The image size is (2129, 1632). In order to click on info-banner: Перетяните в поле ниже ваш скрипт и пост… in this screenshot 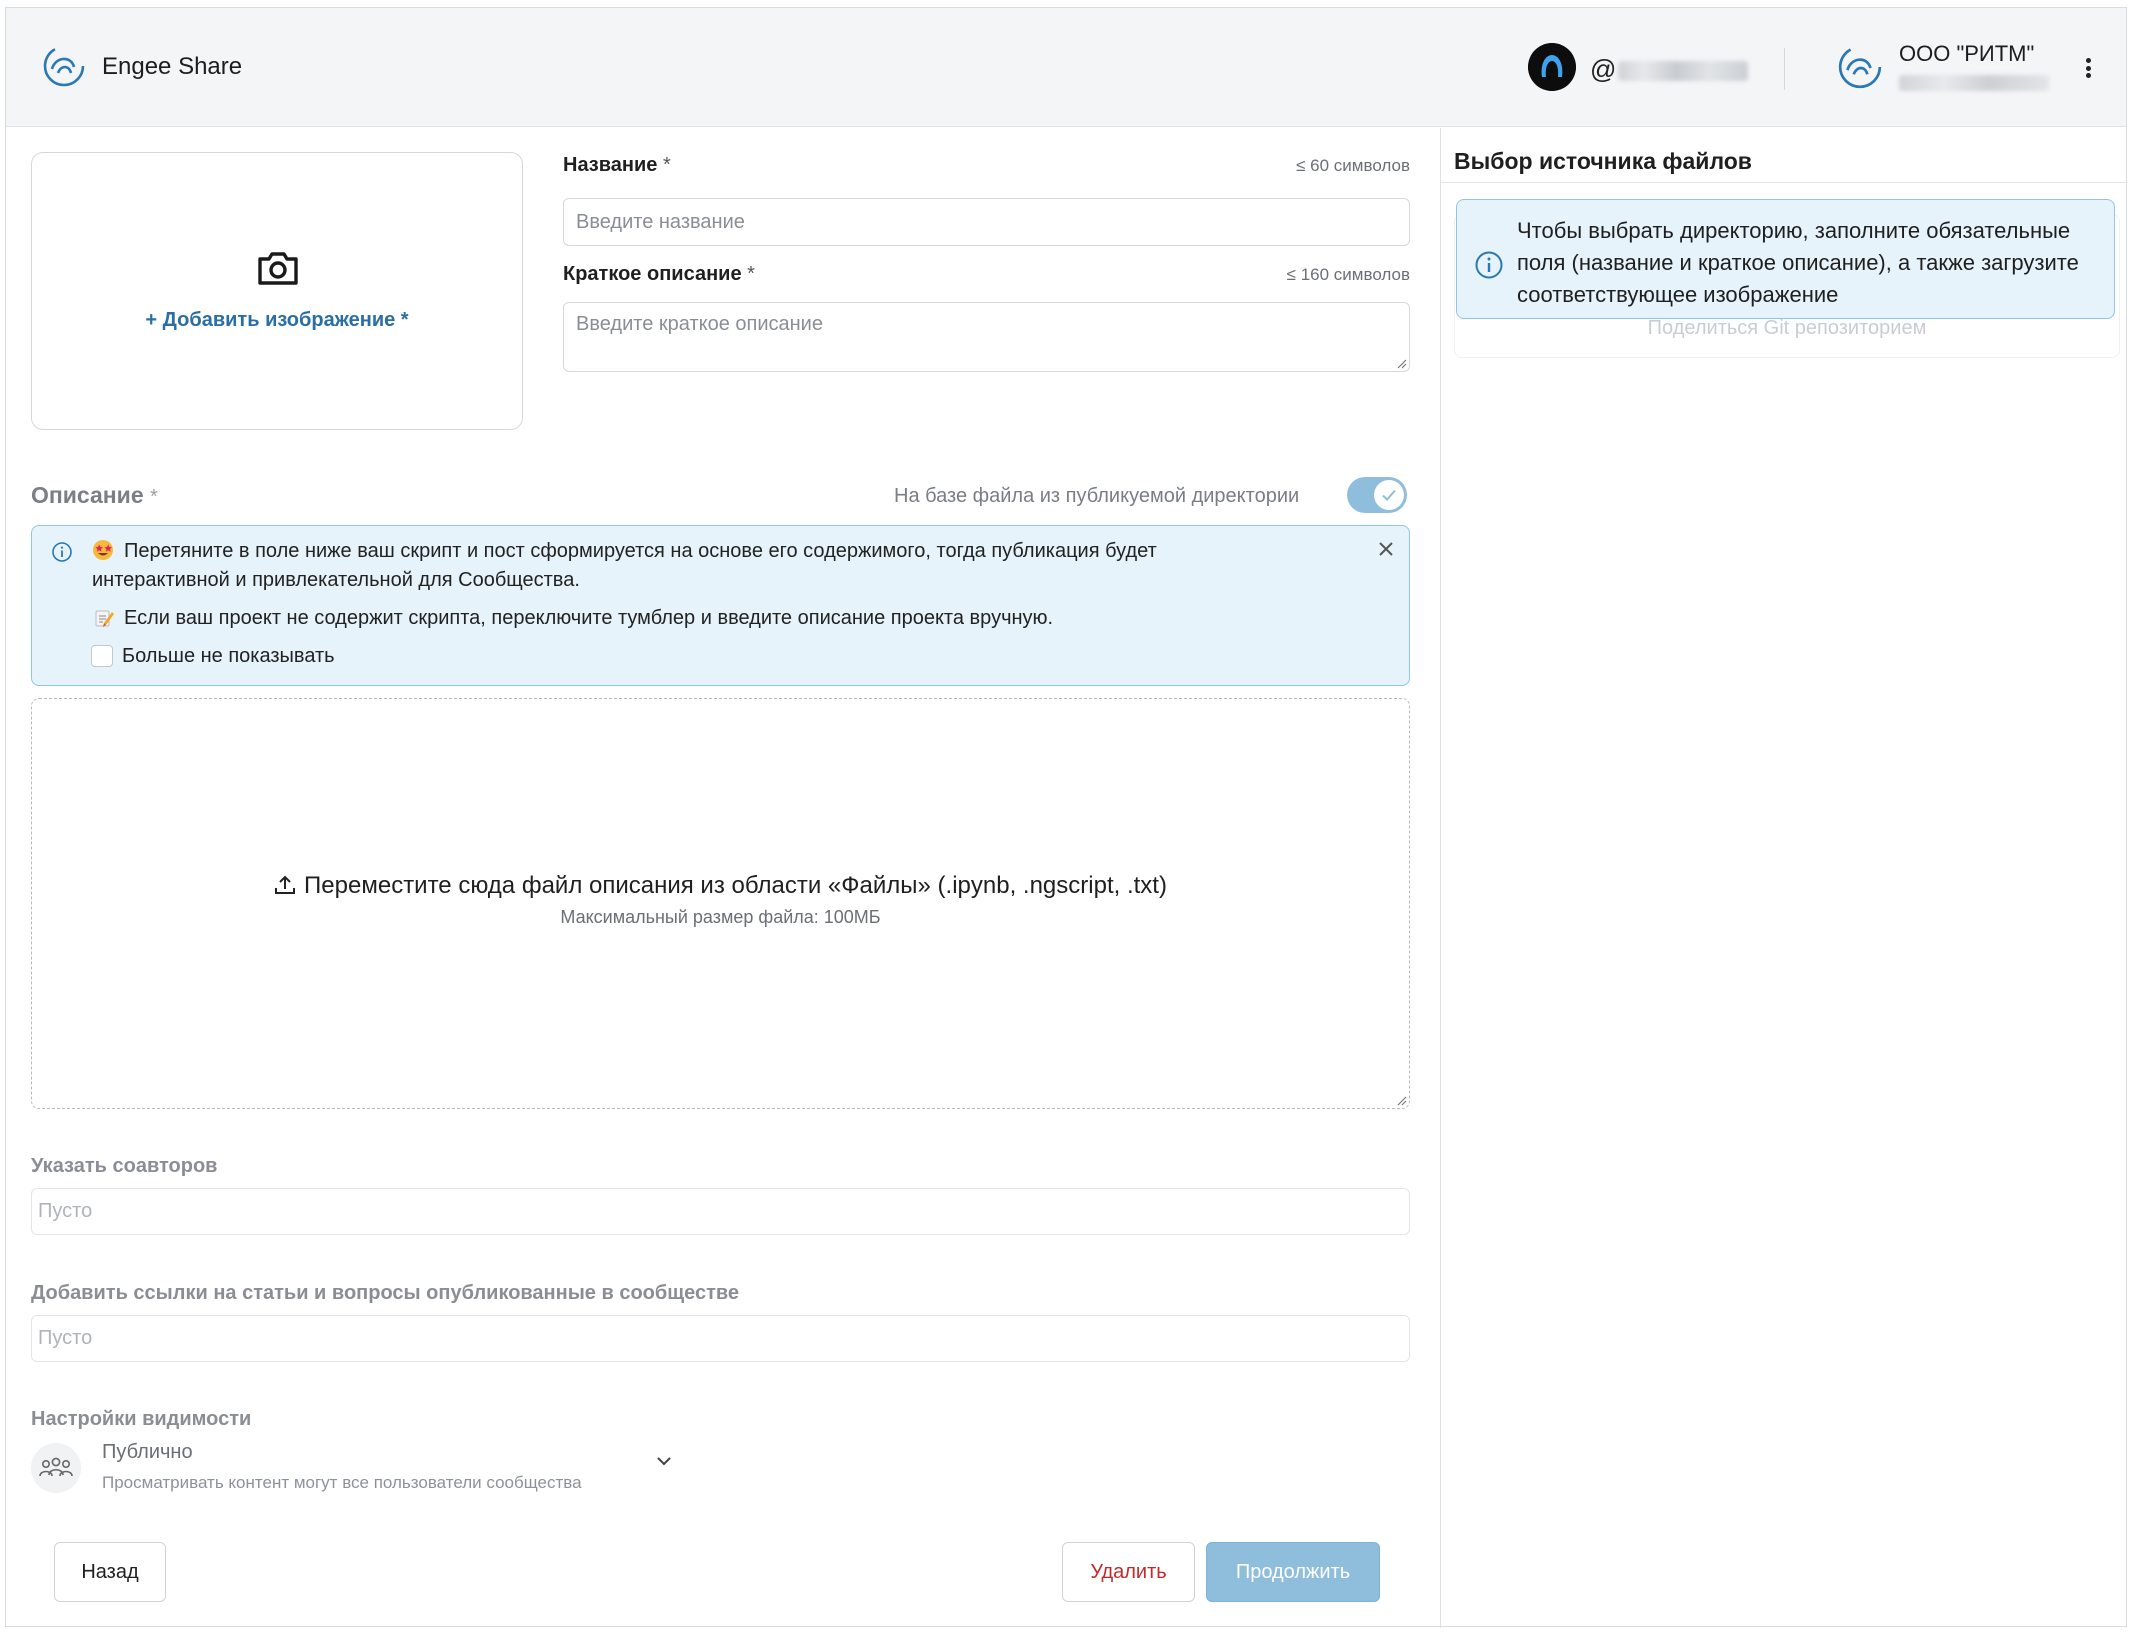, I will do `click(720, 605)`.